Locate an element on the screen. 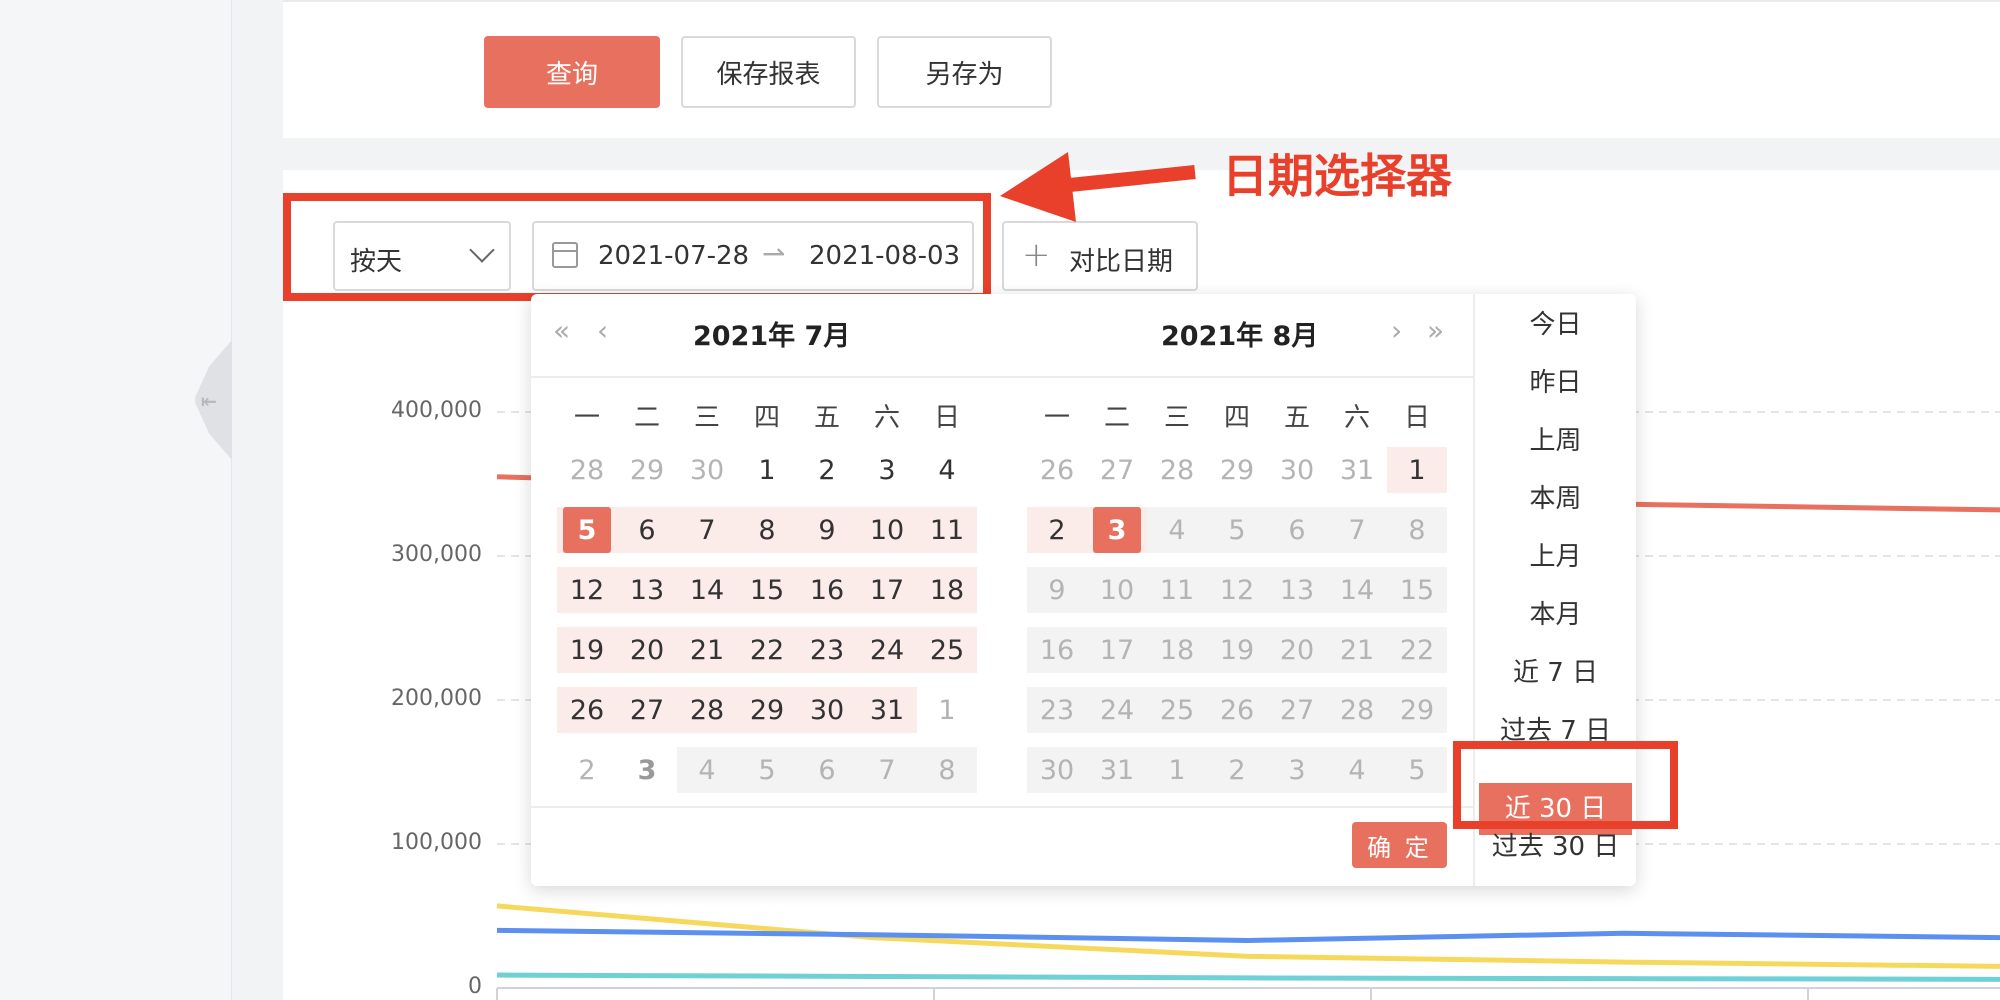  compare-date-button: + 对比日期 is located at coordinates (1100, 256).